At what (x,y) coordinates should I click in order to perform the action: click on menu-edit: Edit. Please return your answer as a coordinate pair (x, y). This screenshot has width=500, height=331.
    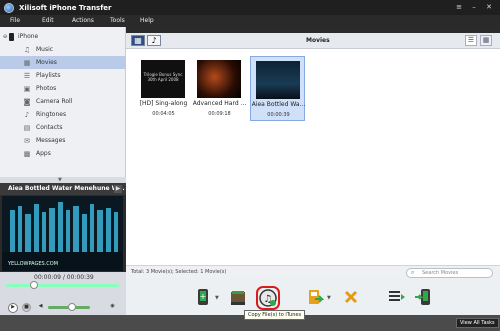
    Looking at the image, I should click on (47, 21).